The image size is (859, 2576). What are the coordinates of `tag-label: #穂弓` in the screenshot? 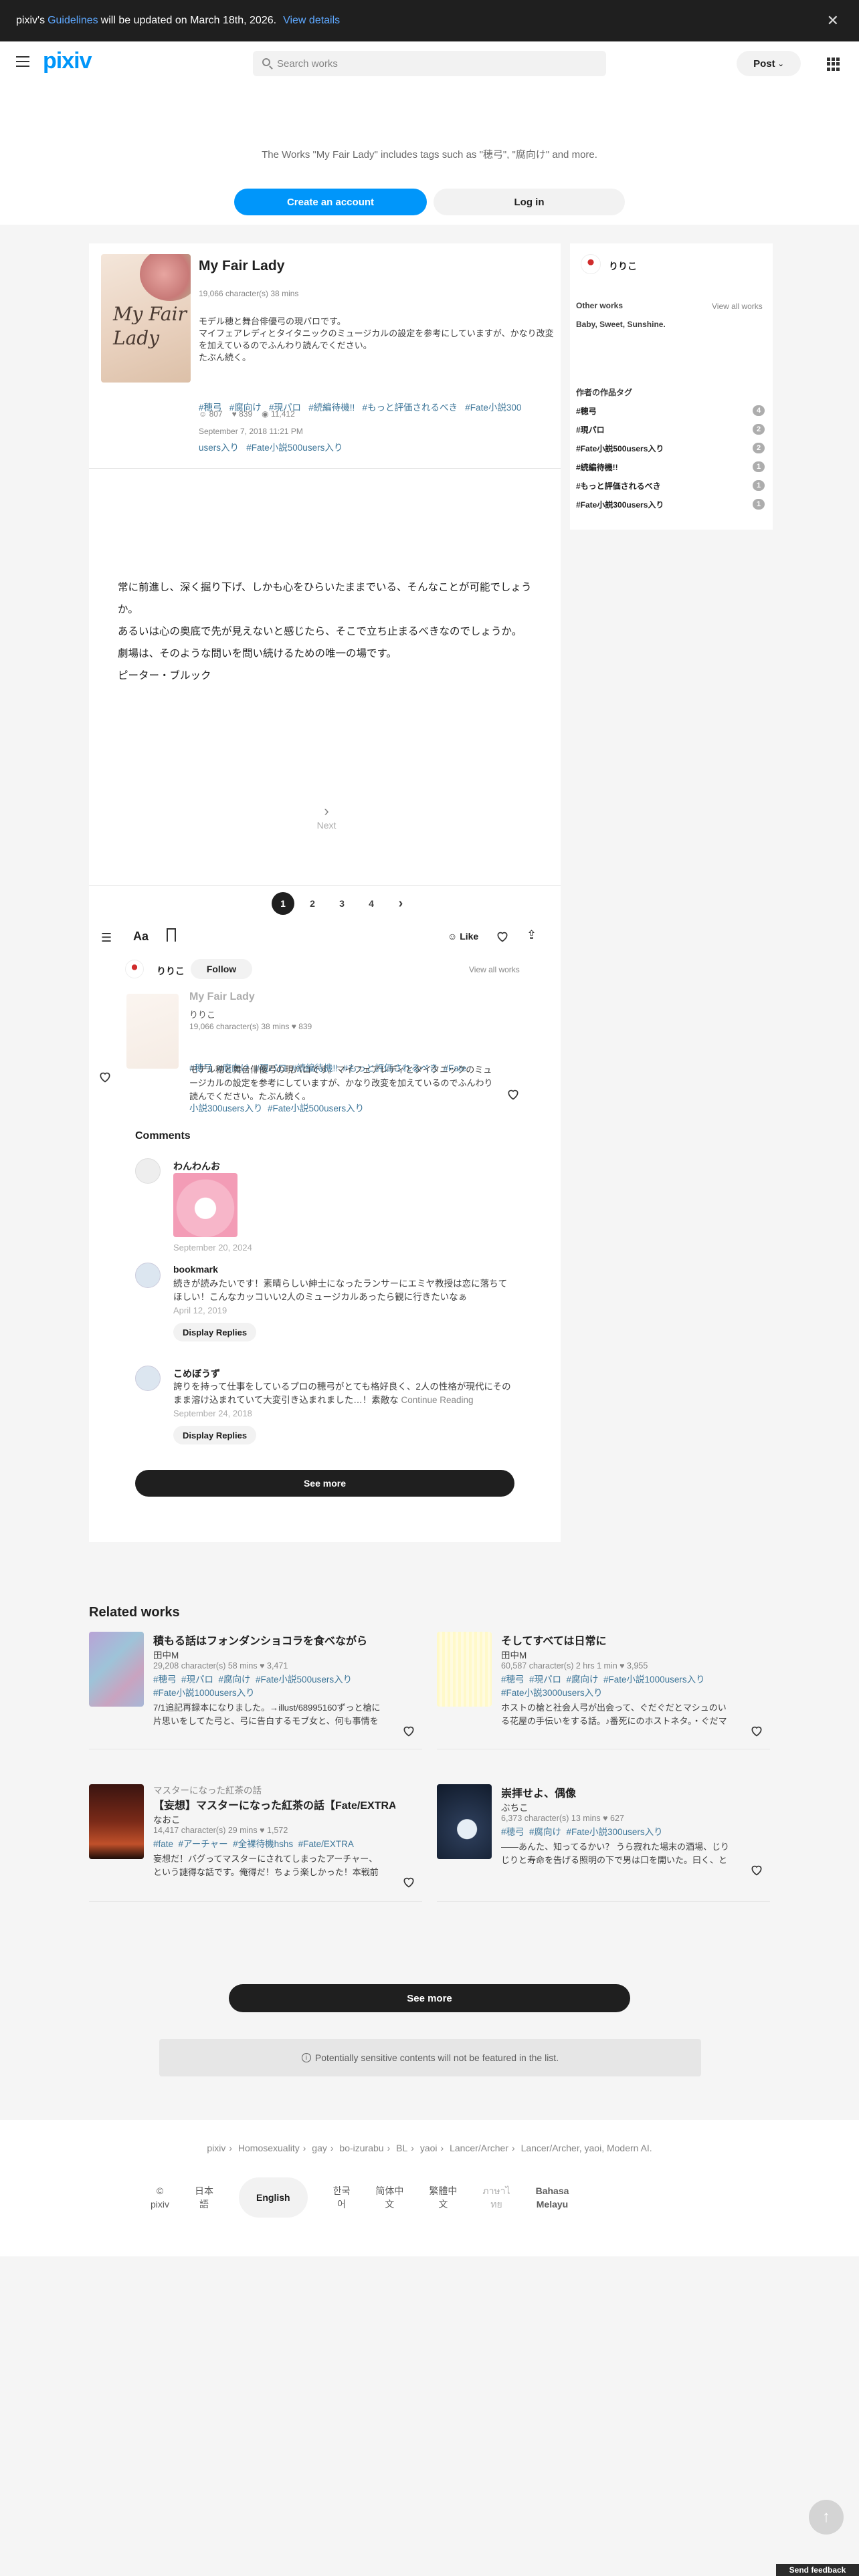 It's located at (586, 414).